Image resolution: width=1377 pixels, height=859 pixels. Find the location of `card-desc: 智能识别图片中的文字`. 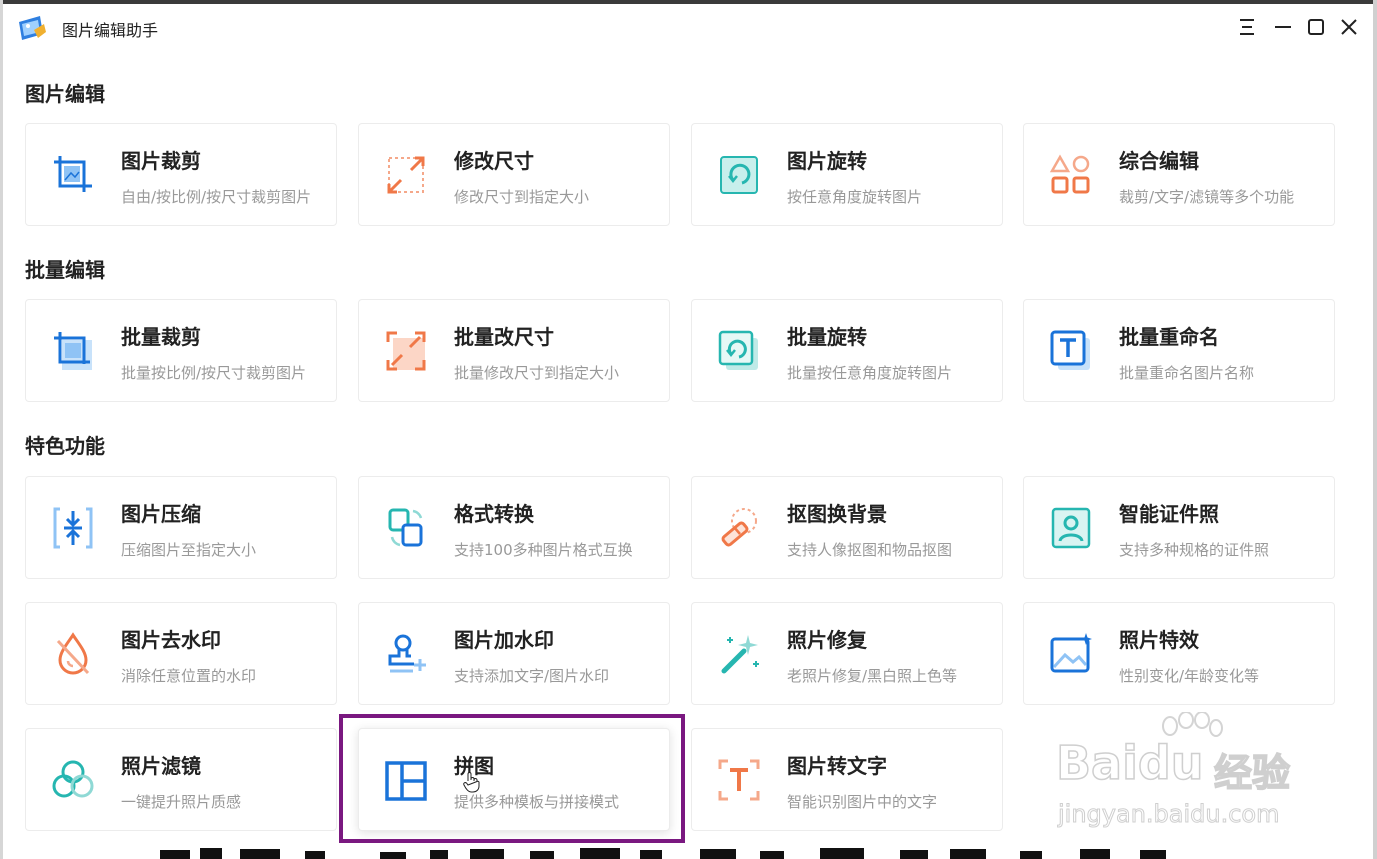

card-desc: 智能识别图片中的文字 is located at coordinates (862, 802).